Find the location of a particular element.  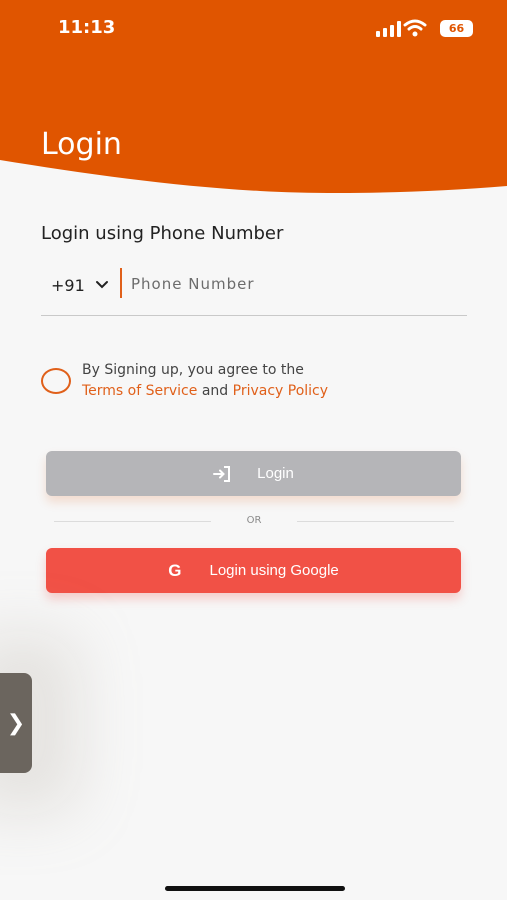

or-divider: OR is located at coordinates (254, 521).